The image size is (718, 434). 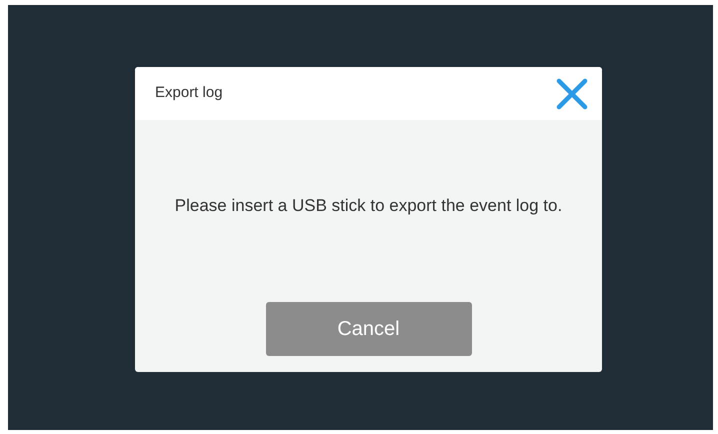 What do you see at coordinates (189, 93) in the screenshot?
I see `dialog-title: Export log` at bounding box center [189, 93].